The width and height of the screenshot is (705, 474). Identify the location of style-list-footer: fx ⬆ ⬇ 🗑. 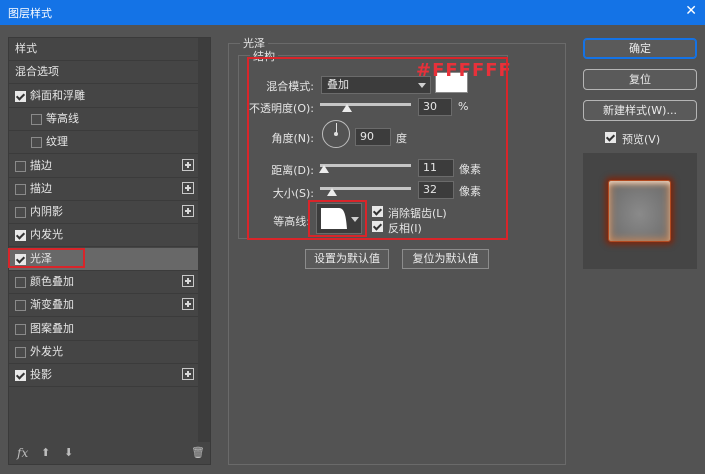
(109, 453).